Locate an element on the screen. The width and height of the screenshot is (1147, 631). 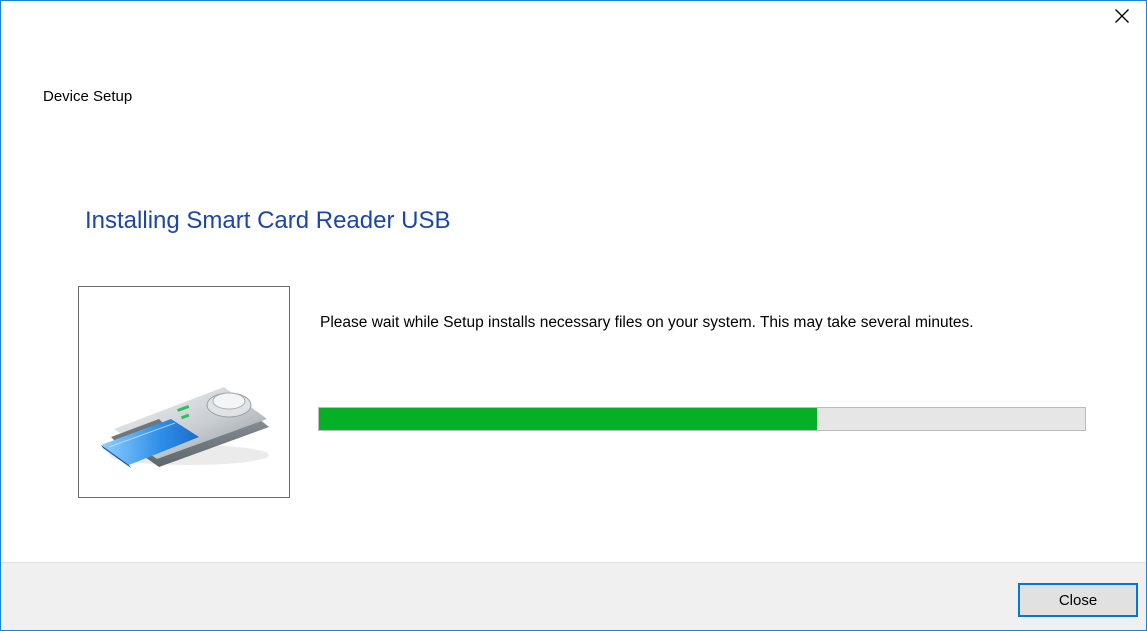
install-progress-fill is located at coordinates (568, 419).